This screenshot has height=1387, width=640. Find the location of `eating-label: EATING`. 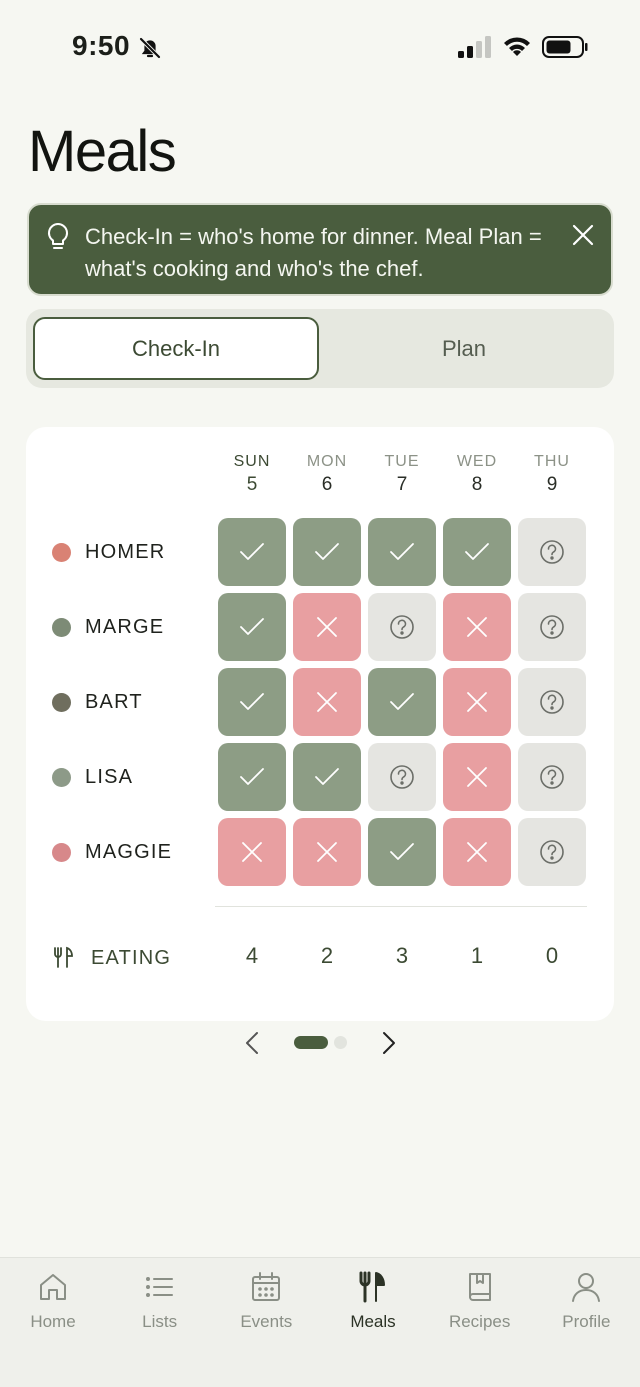

eating-label: EATING is located at coordinates (131, 958).